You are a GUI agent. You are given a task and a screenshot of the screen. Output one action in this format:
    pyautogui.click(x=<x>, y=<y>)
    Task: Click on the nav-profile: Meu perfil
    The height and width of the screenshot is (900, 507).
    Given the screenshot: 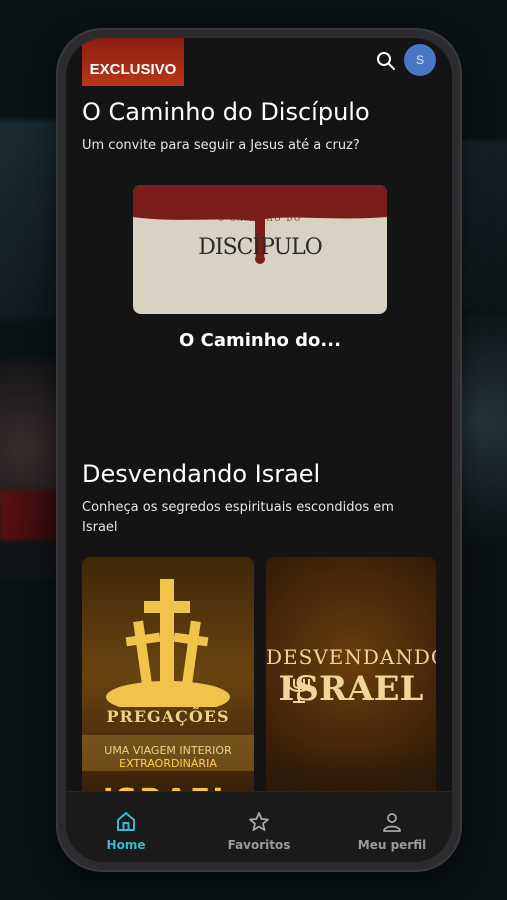 What is the action you would take?
    pyautogui.click(x=392, y=827)
    